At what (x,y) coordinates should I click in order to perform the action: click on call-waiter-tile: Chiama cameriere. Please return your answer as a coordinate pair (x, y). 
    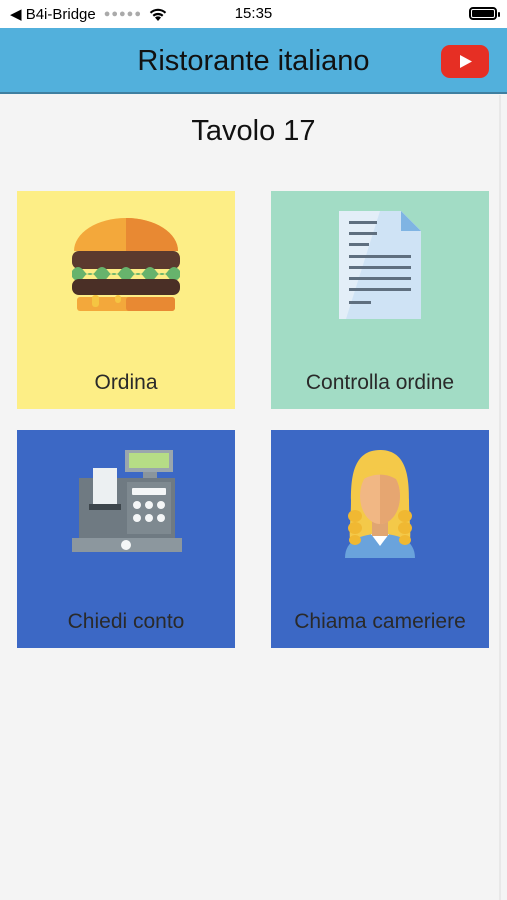
    Looking at the image, I should click on (380, 539).